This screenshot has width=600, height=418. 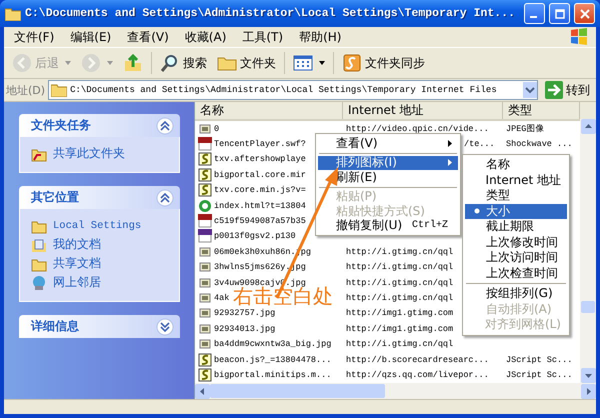 I want to click on address-field: C:\Documents and Settings\Administrator\Local Settings\Temporary Internet Files, so click(x=293, y=90).